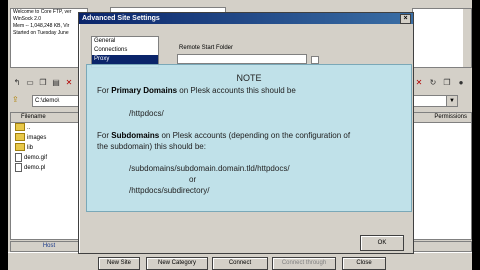 Image resolution: width=480 pixels, height=270 pixels. I want to click on folder-up-icon: ⇪, so click(15, 99).